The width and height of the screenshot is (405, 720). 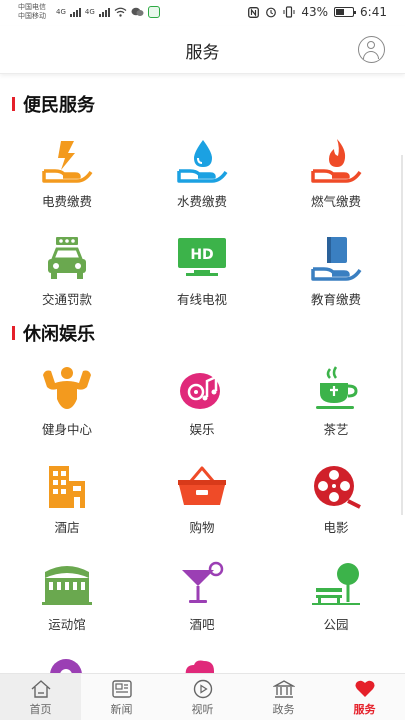 What do you see at coordinates (337, 487) in the screenshot?
I see `film-reel-icon` at bounding box center [337, 487].